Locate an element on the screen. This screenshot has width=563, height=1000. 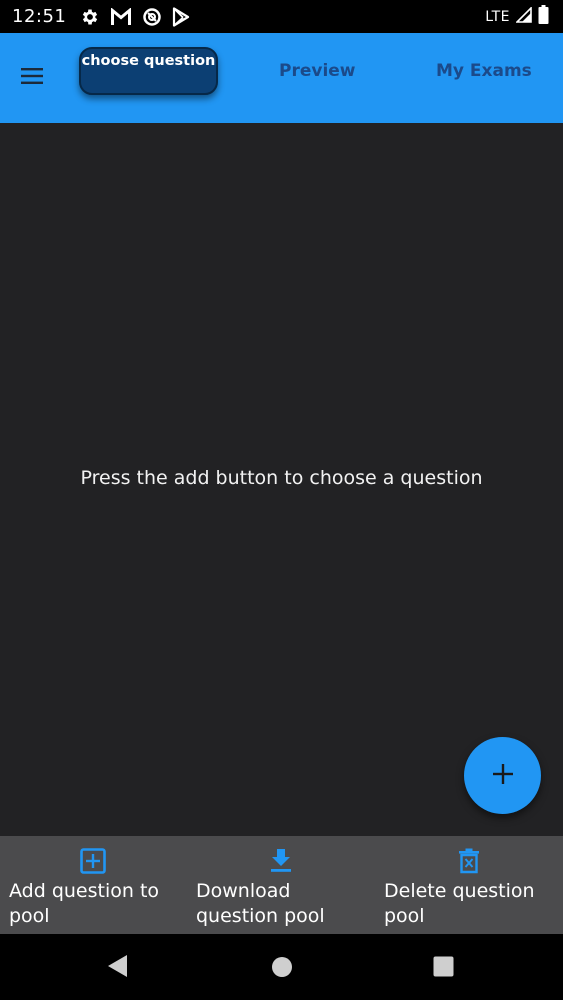
status-time: 12:51 is located at coordinates (39, 16).